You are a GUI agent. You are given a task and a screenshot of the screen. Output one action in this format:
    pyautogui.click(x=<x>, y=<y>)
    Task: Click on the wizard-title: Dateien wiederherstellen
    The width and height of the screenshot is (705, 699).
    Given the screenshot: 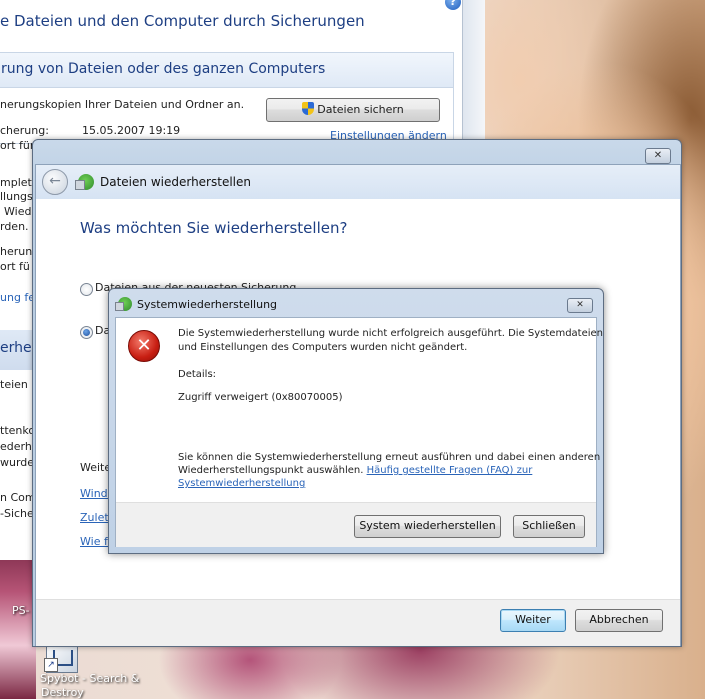 What is the action you would take?
    pyautogui.click(x=175, y=182)
    